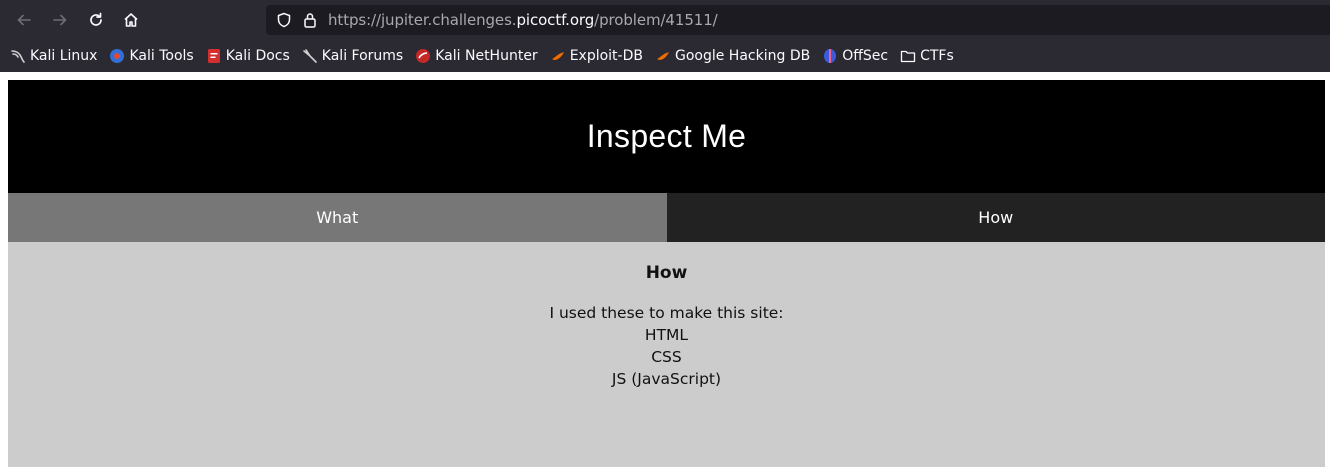  I want to click on exploit-db-icon, so click(558, 56).